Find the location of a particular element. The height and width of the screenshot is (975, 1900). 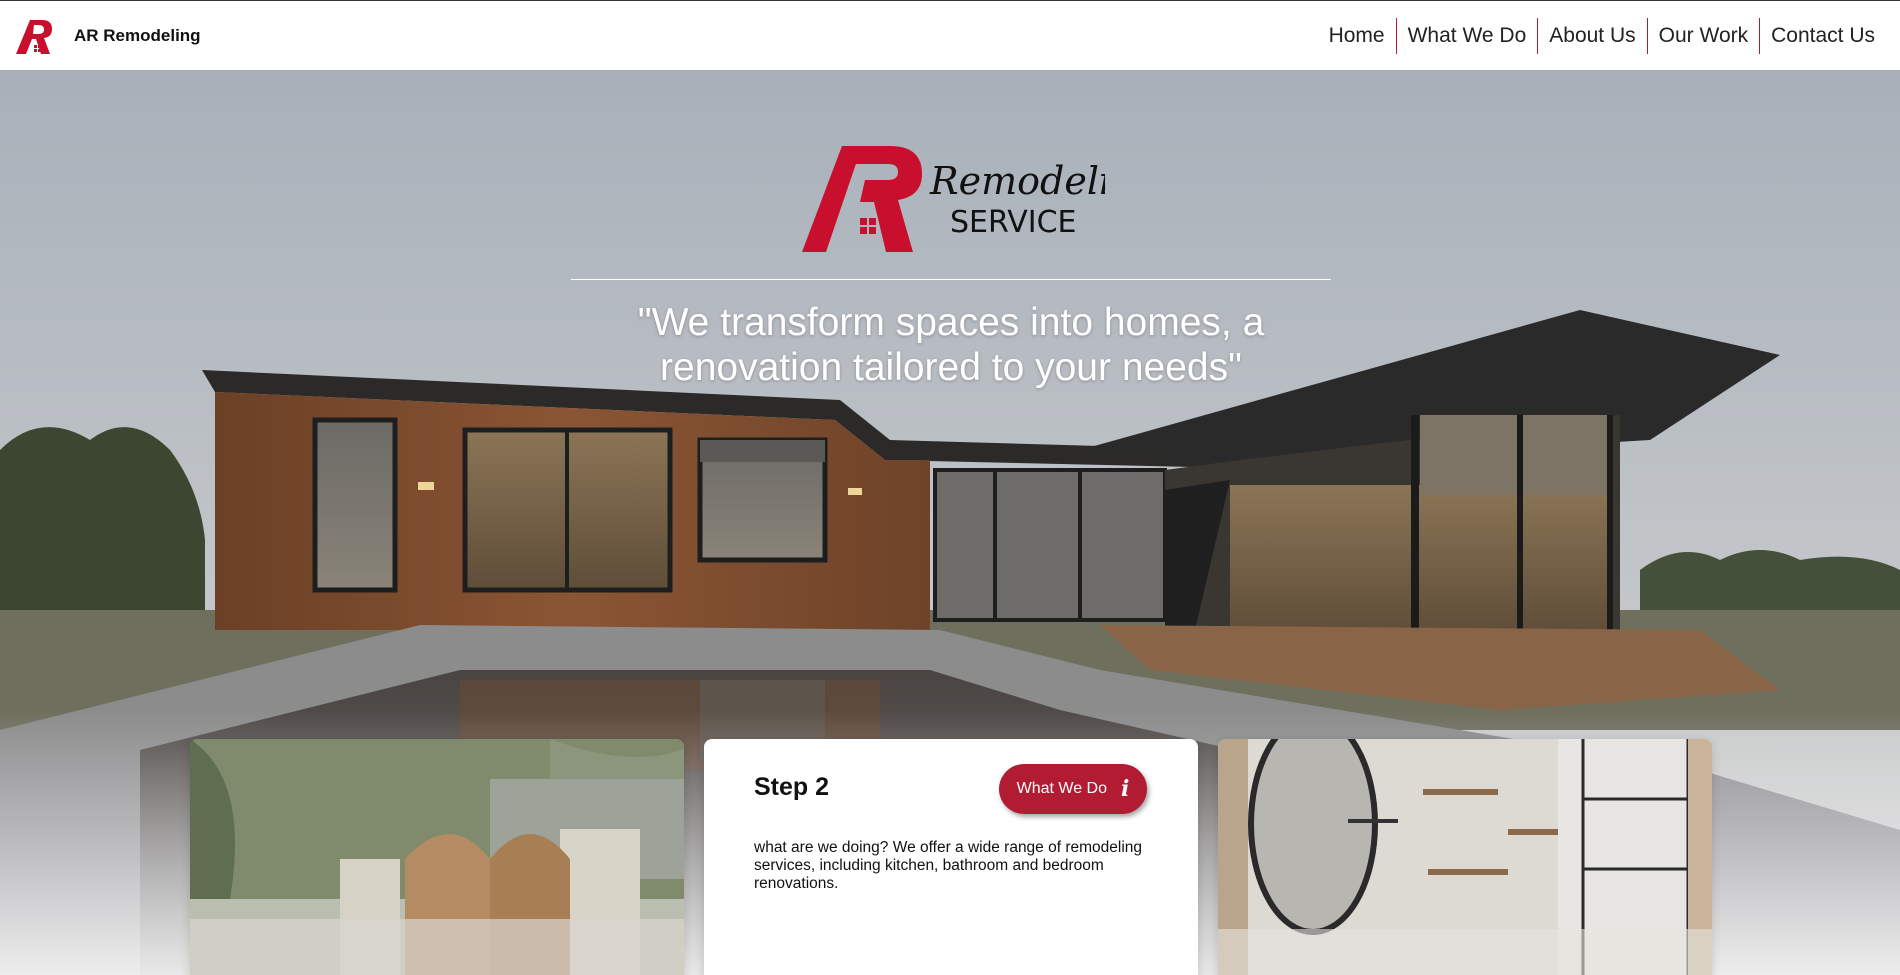

ar-house-logo-icon is located at coordinates (34, 36).